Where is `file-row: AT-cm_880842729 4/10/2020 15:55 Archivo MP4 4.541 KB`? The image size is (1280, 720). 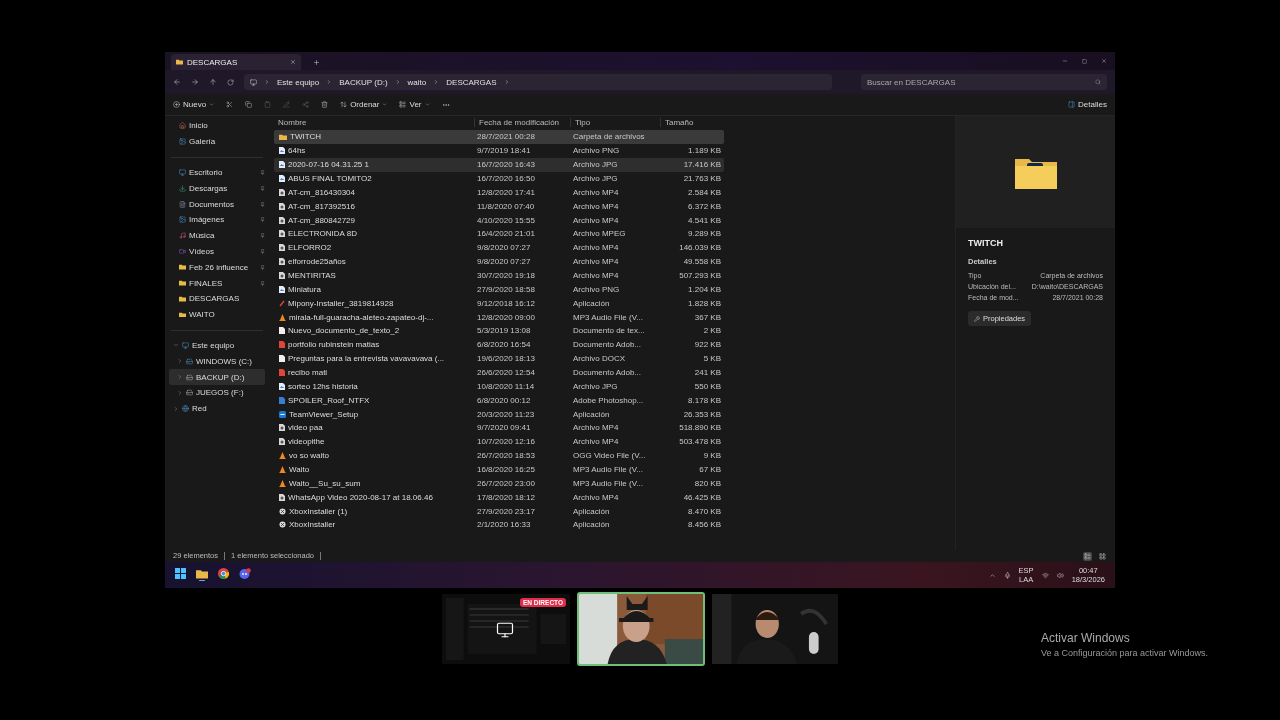 file-row: AT-cm_880842729 4/10/2020 15:55 Archivo MP4 4.541 KB is located at coordinates (499, 220).